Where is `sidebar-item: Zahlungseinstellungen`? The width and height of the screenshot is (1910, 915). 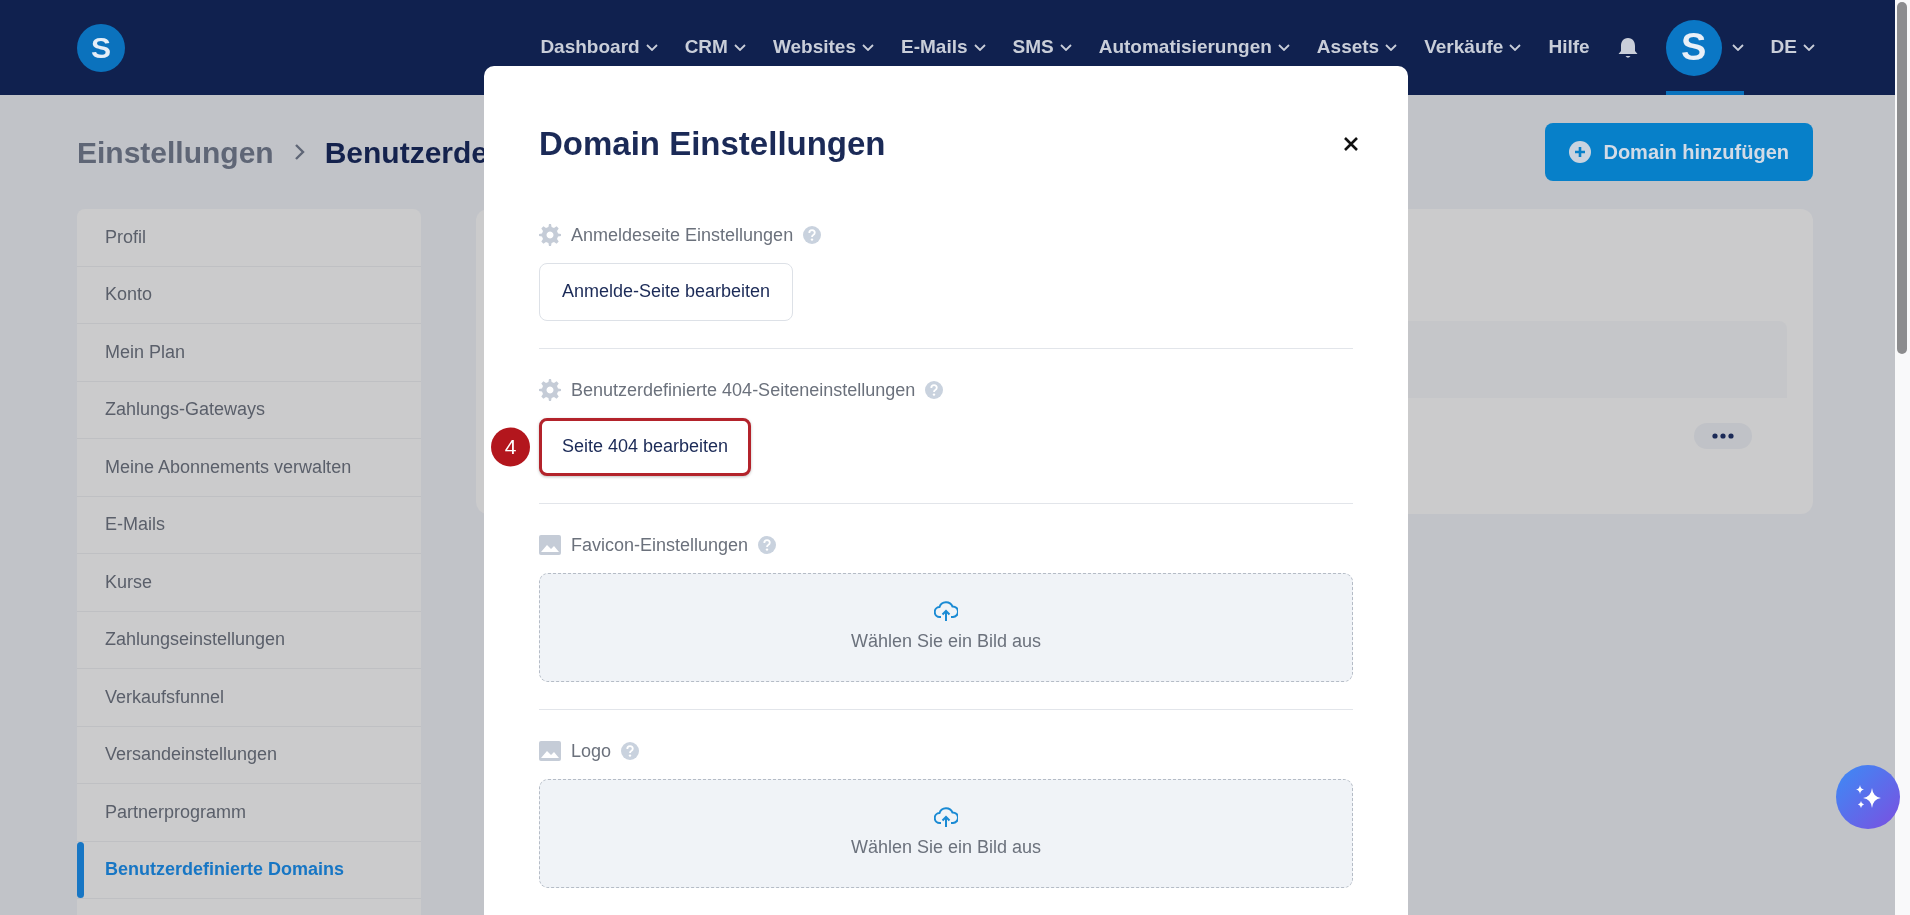
sidebar-item: Zahlungseinstellungen is located at coordinates (249, 640).